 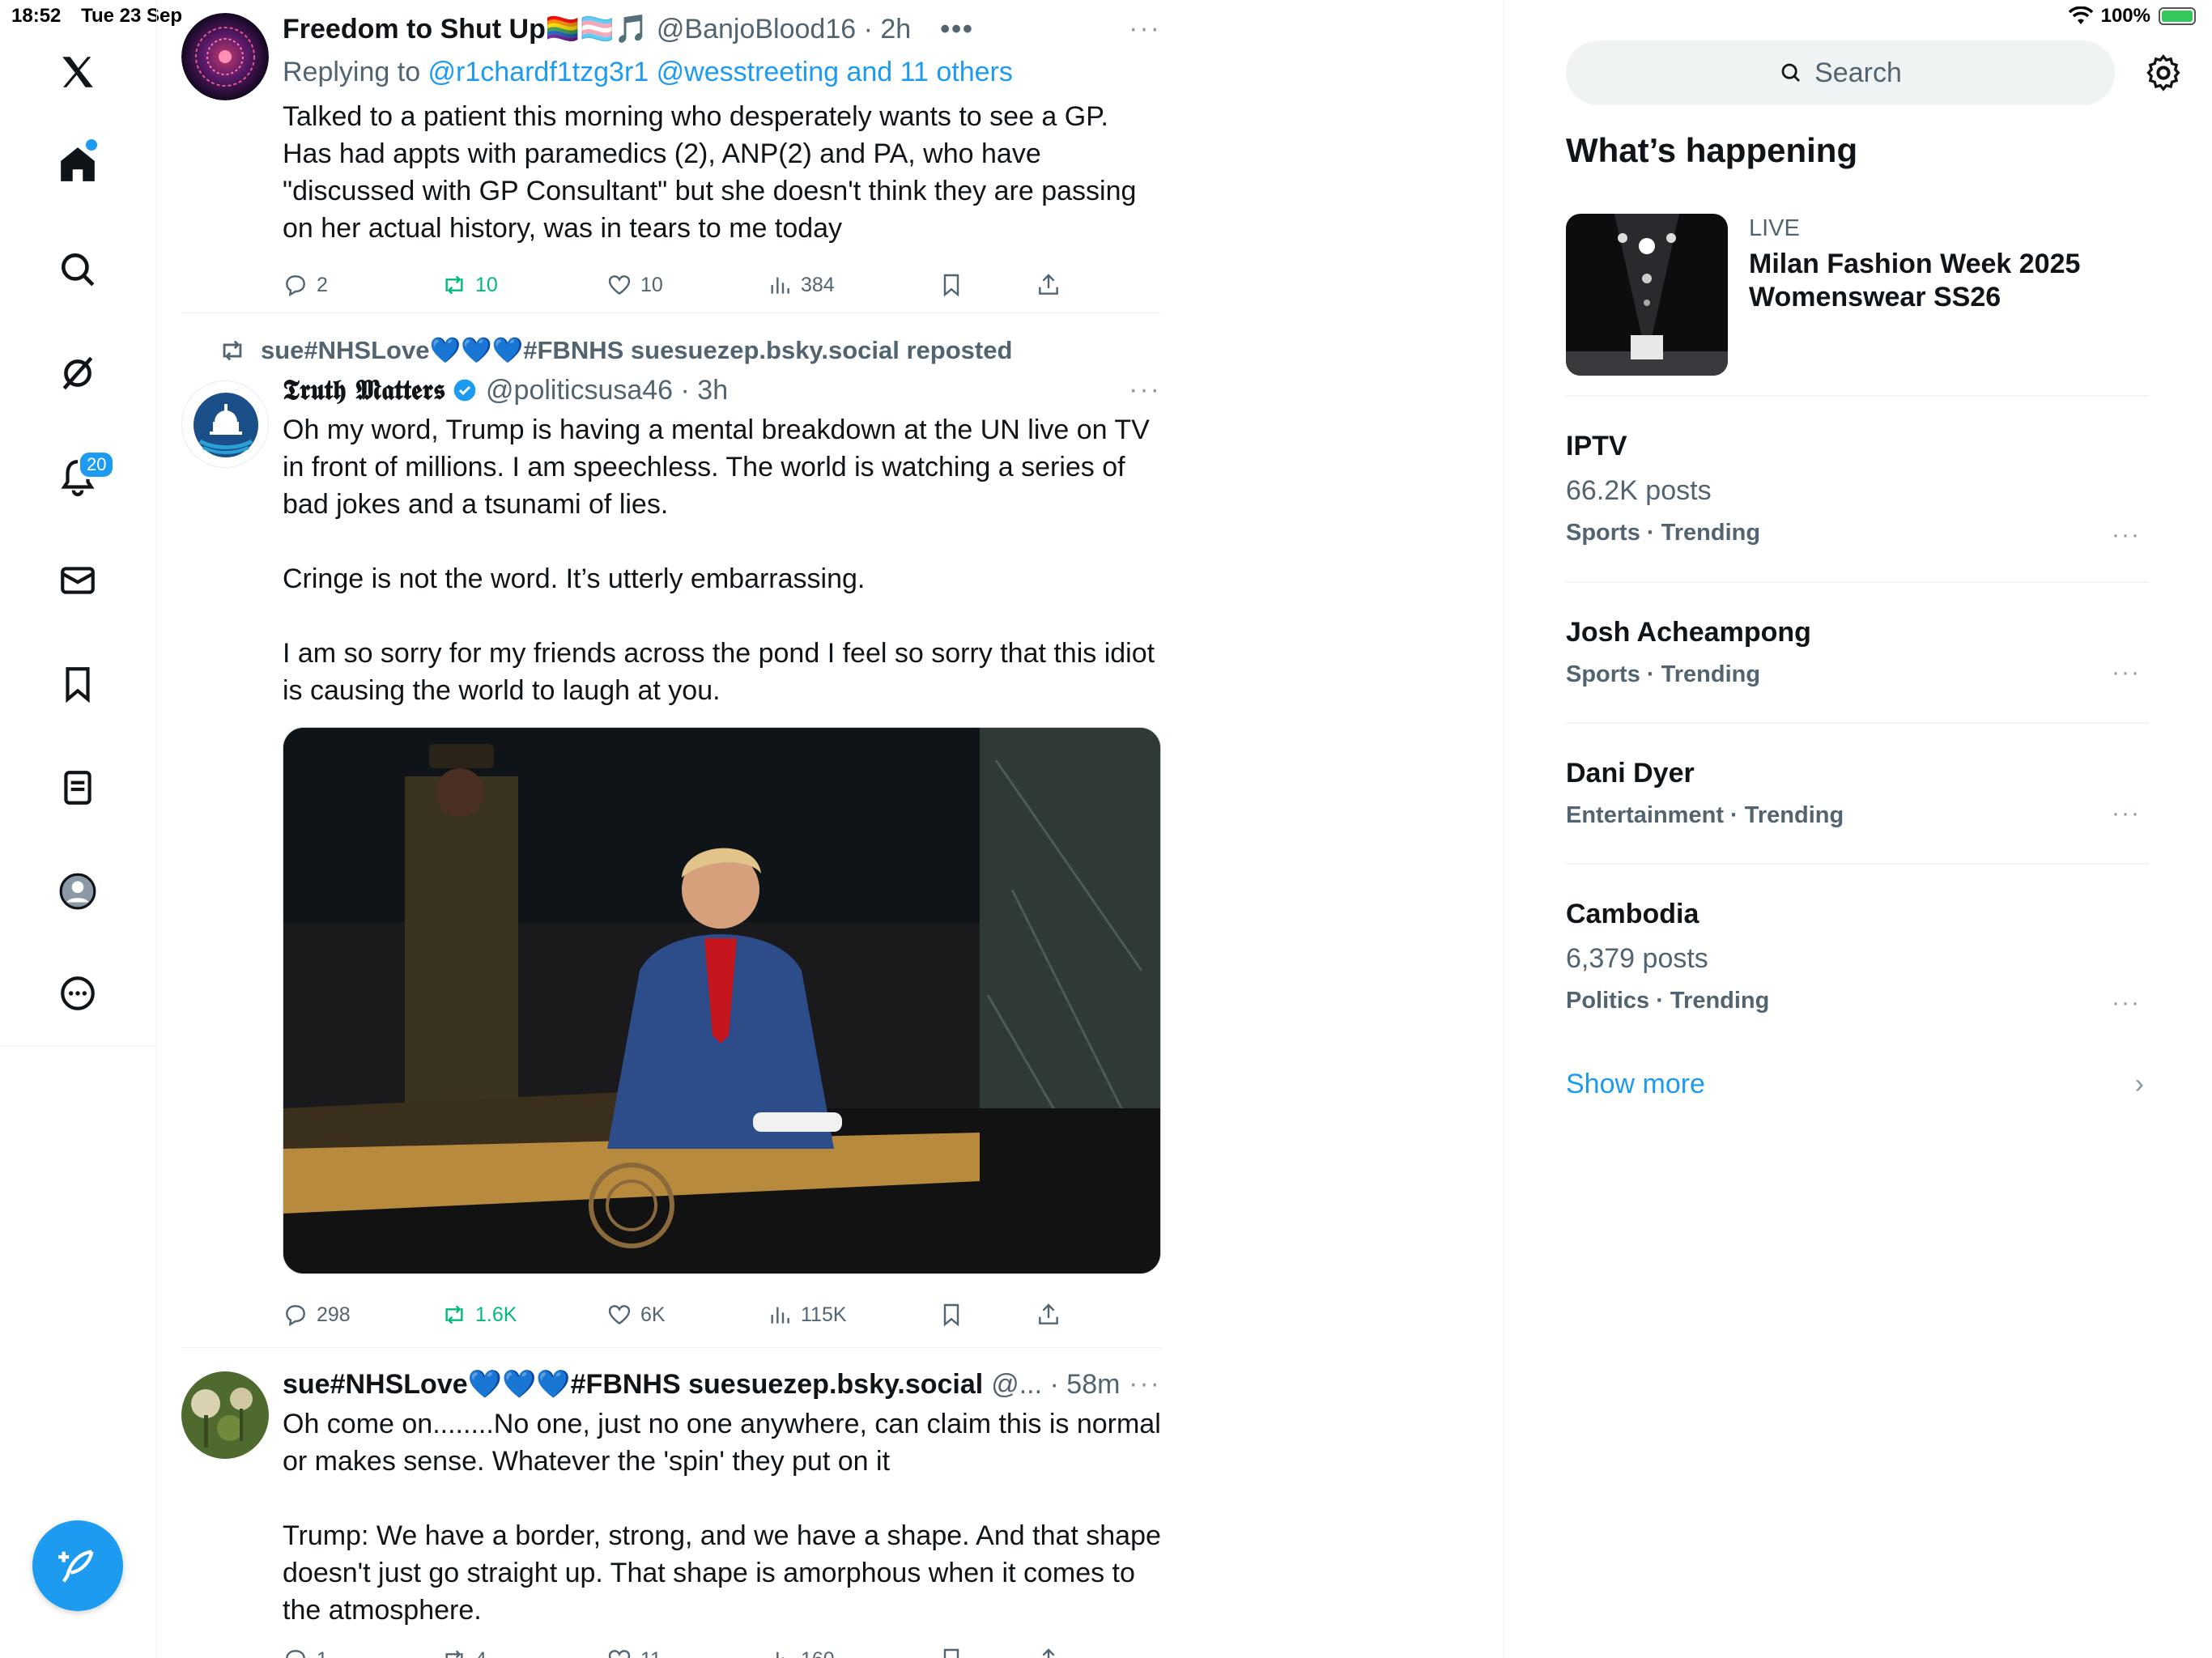 What do you see at coordinates (1951, 281) in the screenshot?
I see `live-trend-title: Milan Fashion Week 2025 Womenswear SS26` at bounding box center [1951, 281].